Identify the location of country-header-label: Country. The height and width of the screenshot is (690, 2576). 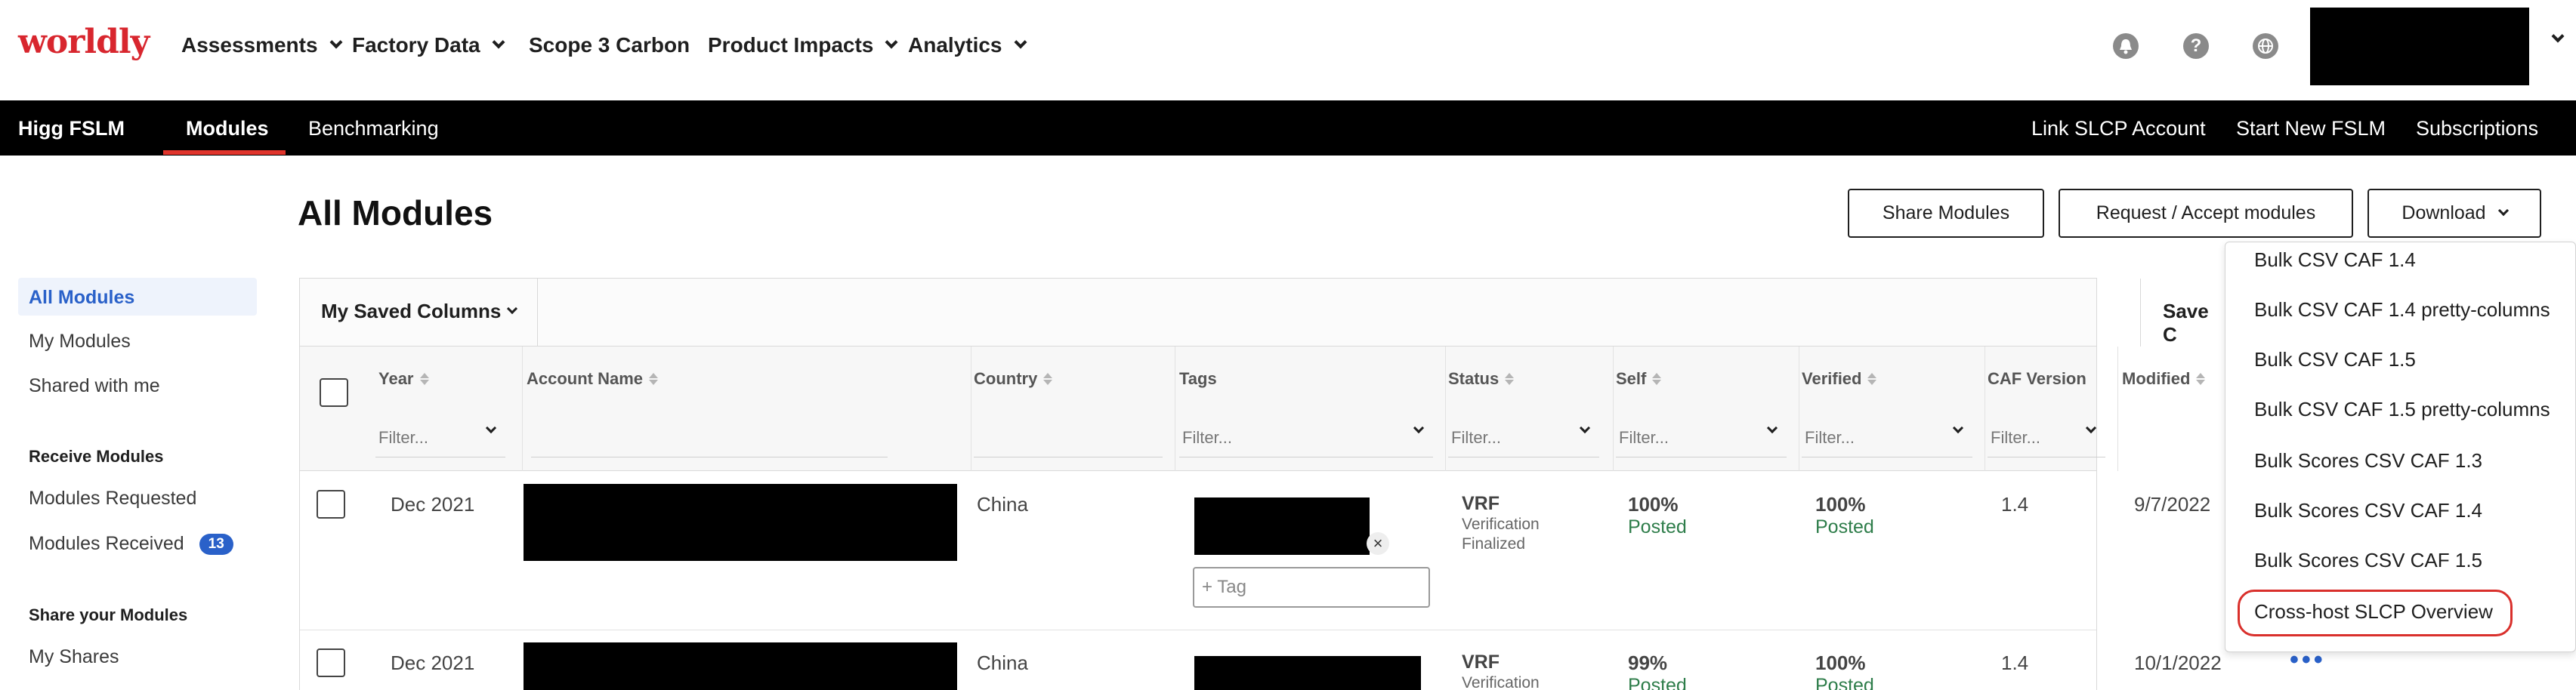
(1006, 378).